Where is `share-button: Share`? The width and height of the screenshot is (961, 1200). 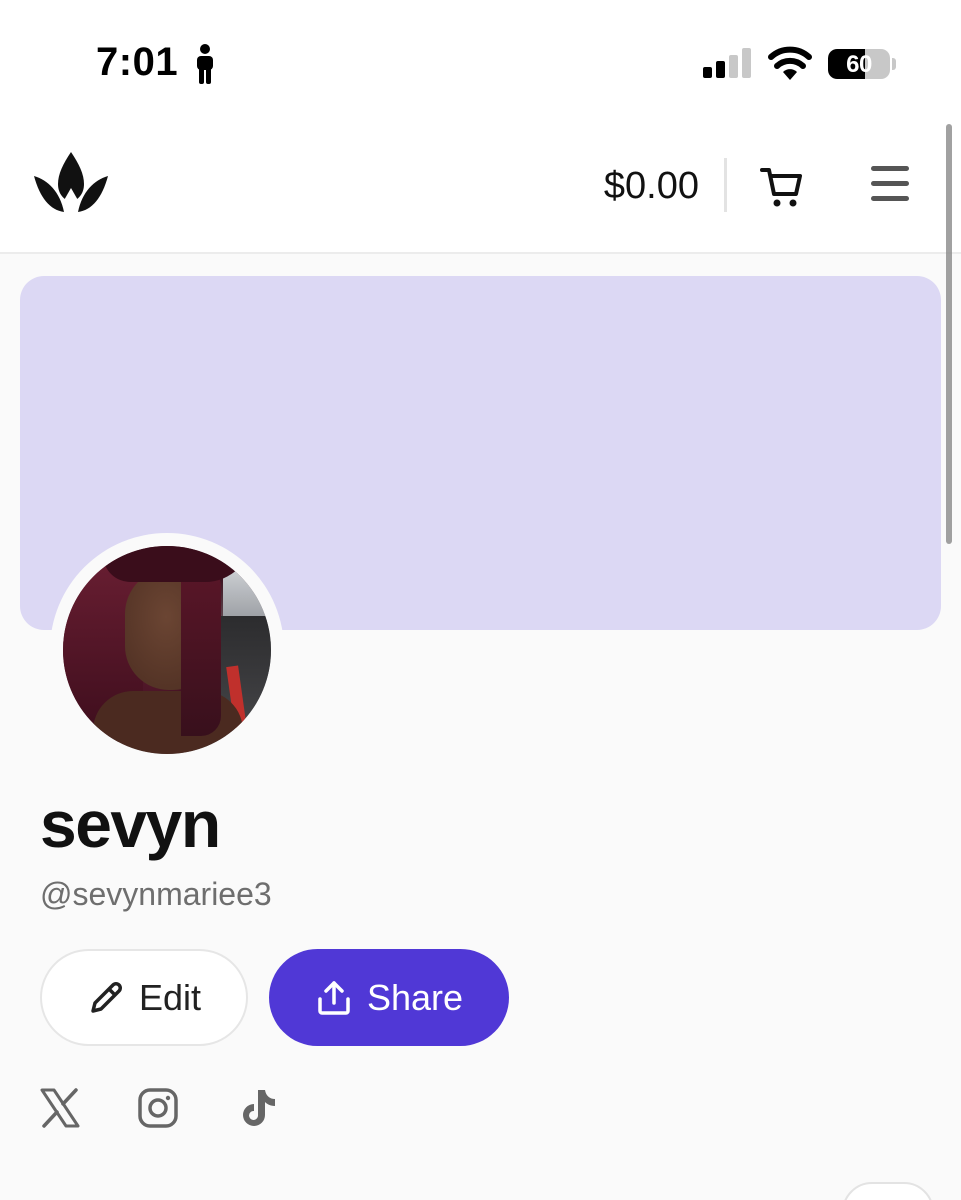 share-button: Share is located at coordinates (389, 997).